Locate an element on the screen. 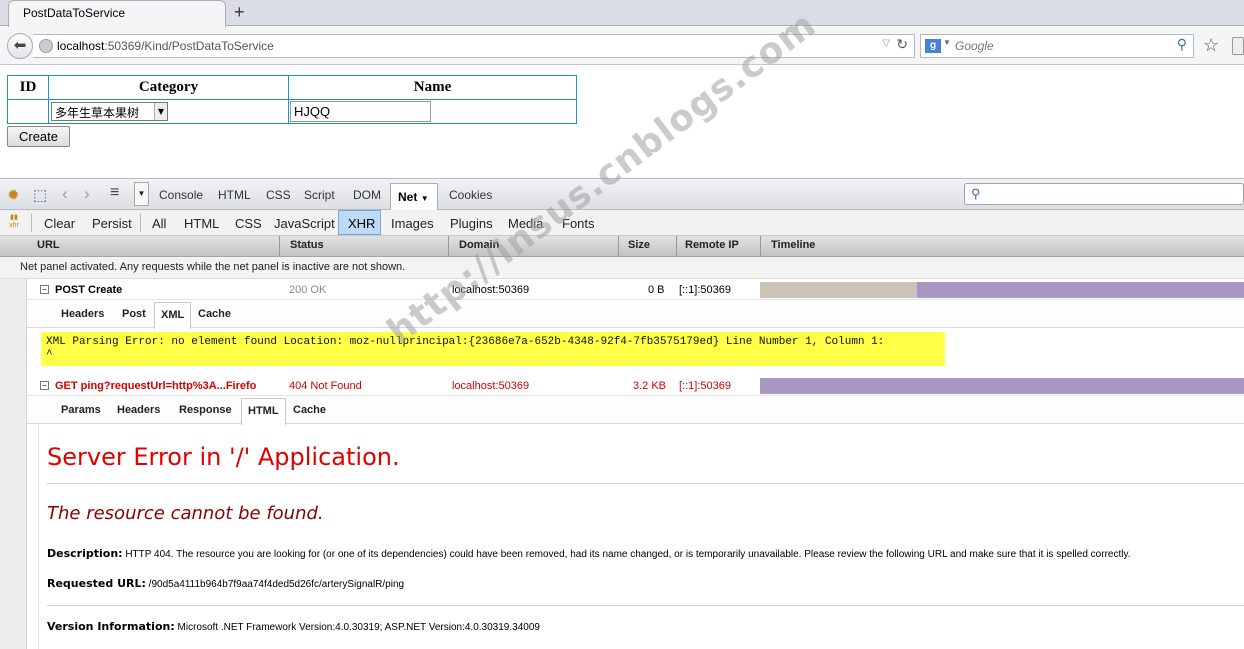 The height and width of the screenshot is (649, 1244). filter-all: All is located at coordinates (159, 223).